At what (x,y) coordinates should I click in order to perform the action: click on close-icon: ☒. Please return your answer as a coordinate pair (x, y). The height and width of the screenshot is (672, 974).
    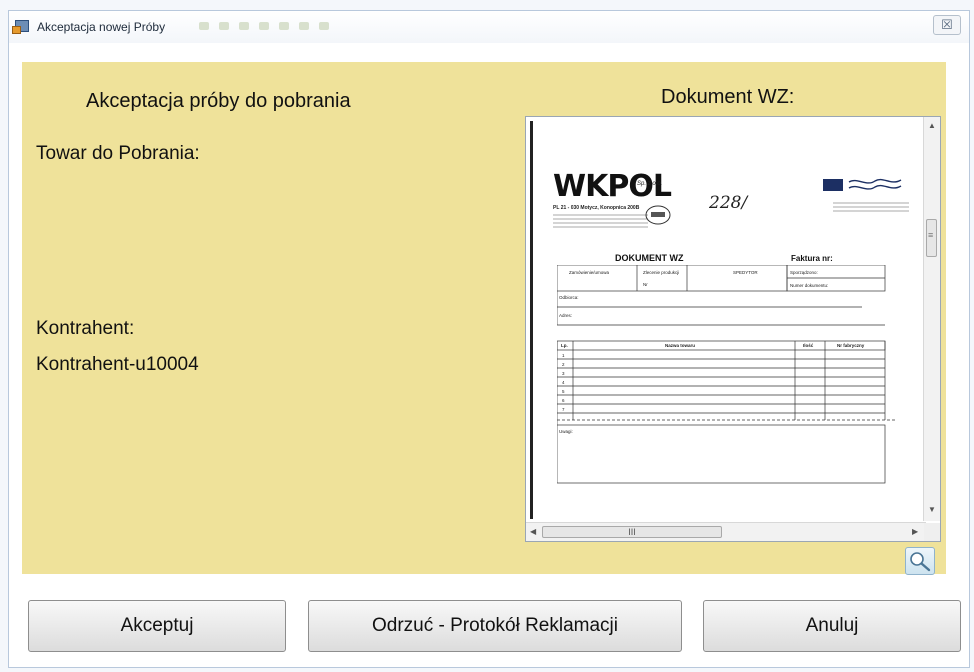
    Looking at the image, I should click on (947, 24).